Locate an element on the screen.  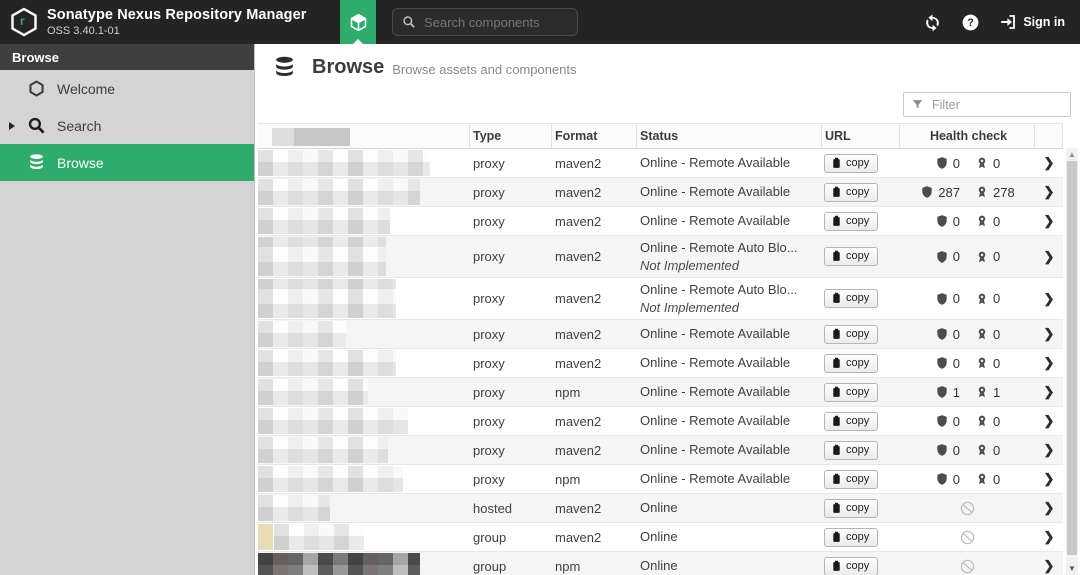
column-header-status: Status is located at coordinates (729, 136).